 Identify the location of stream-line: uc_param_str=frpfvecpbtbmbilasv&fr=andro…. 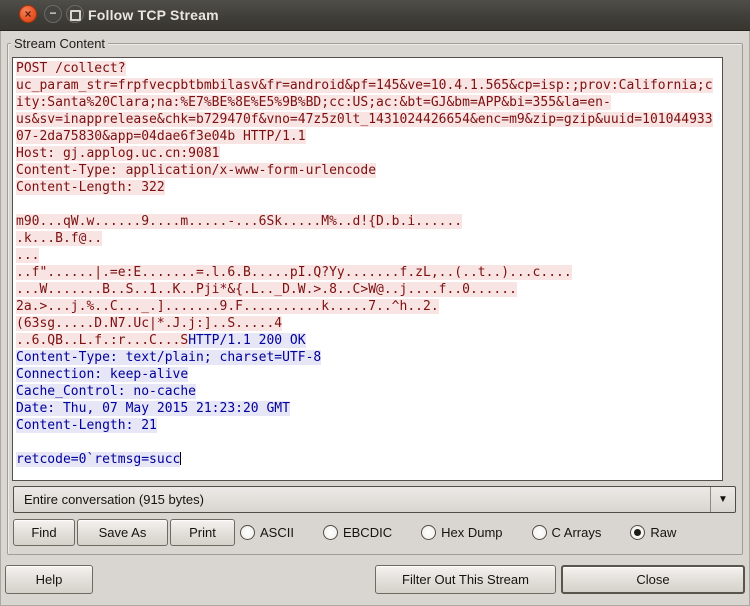
(369, 85).